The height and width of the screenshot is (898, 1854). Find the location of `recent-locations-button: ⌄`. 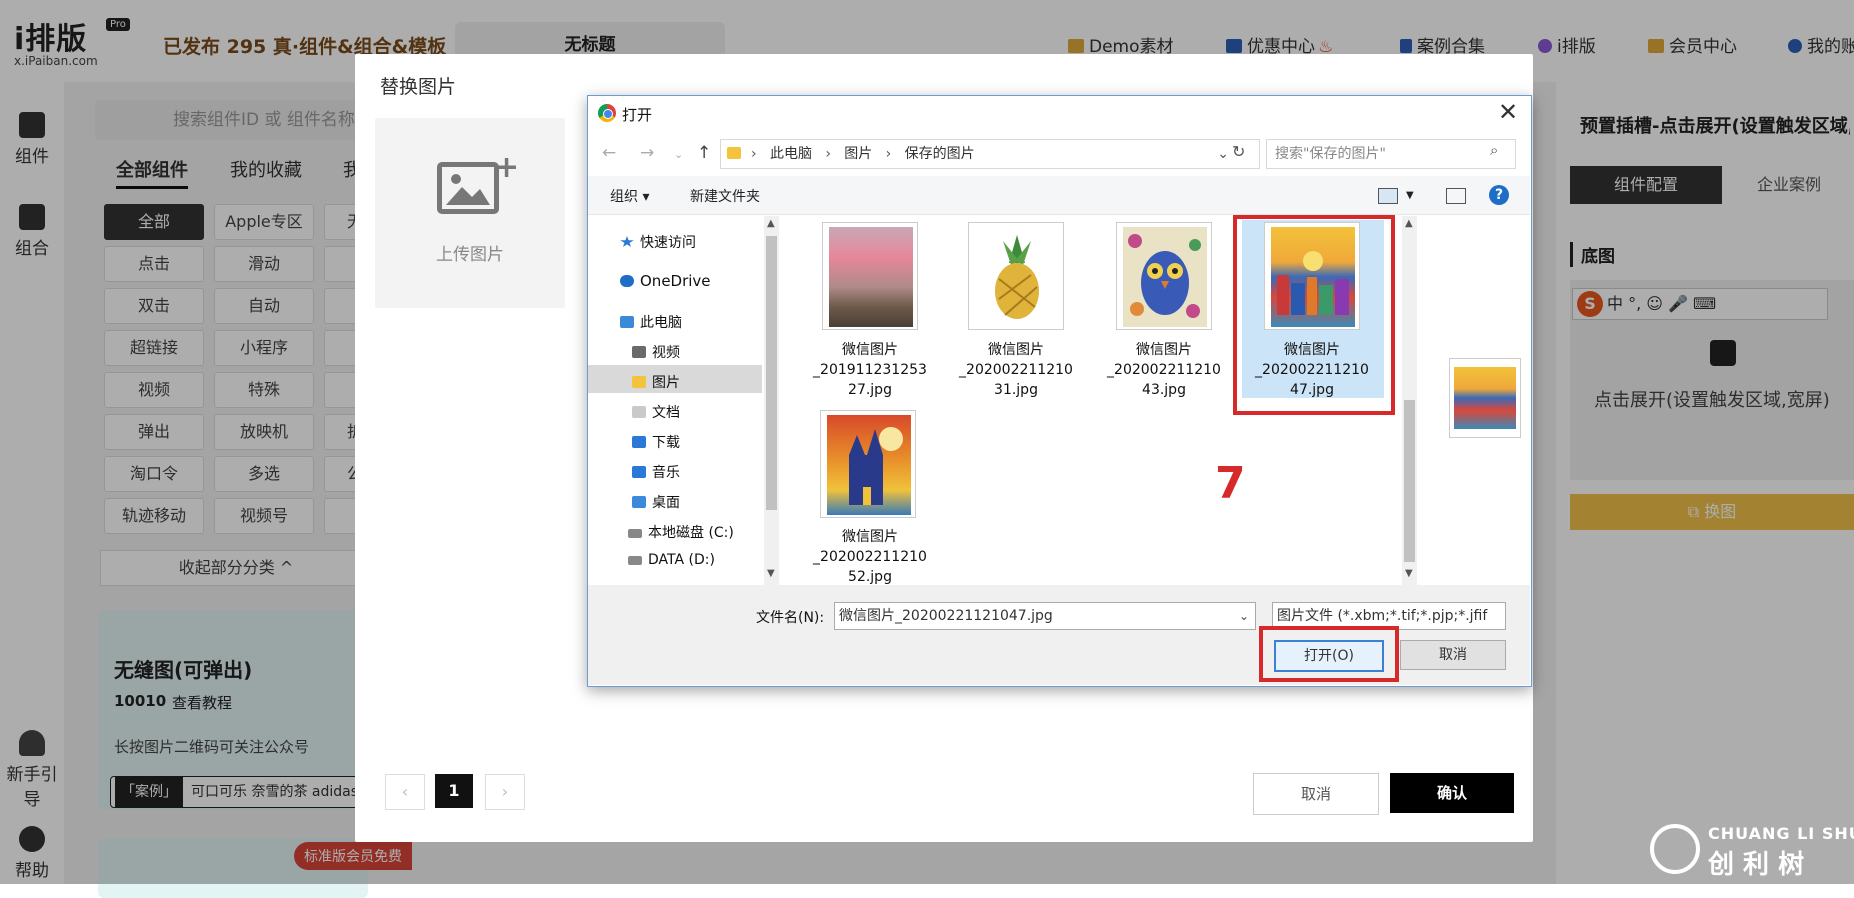

recent-locations-button: ⌄ is located at coordinates (678, 154).